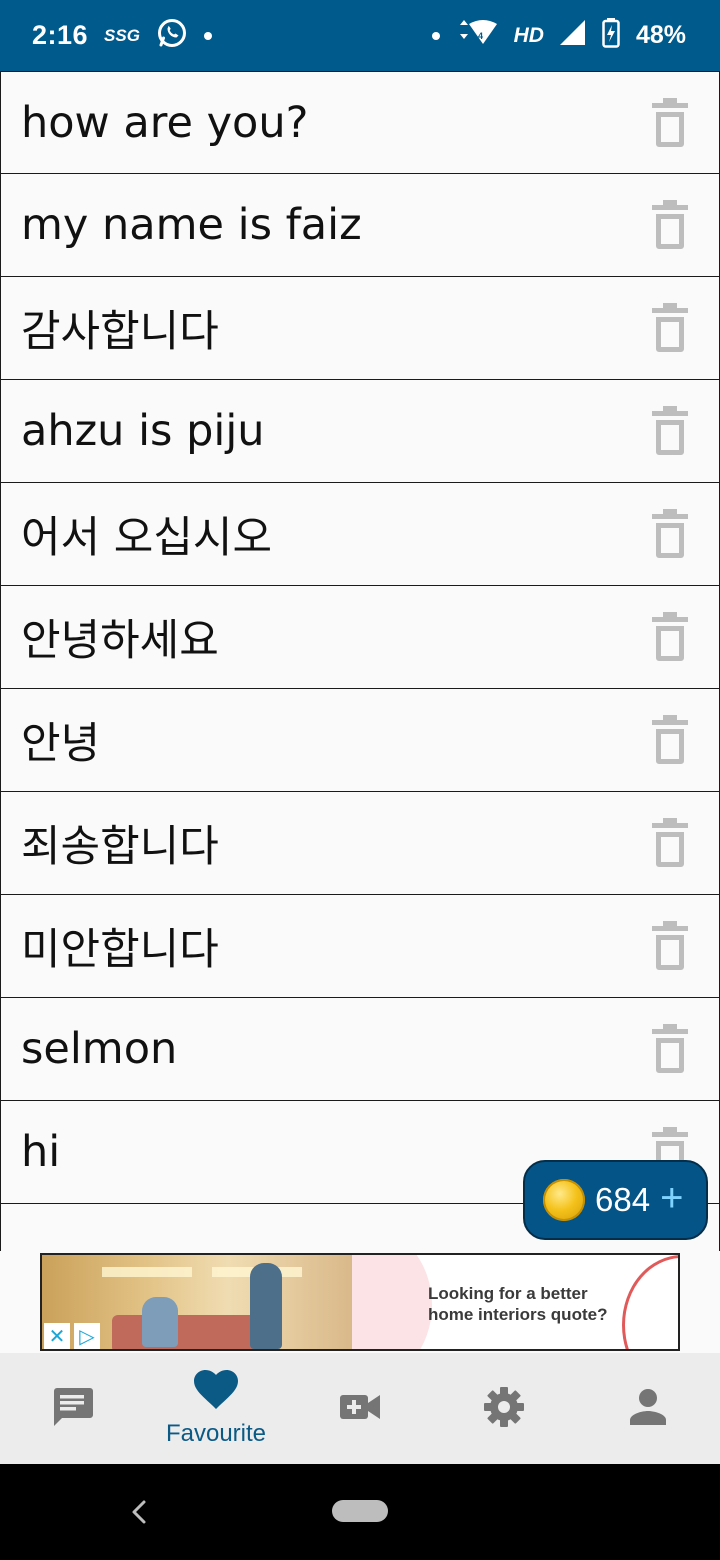  I want to click on carrier-badge: SSG, so click(122, 35).